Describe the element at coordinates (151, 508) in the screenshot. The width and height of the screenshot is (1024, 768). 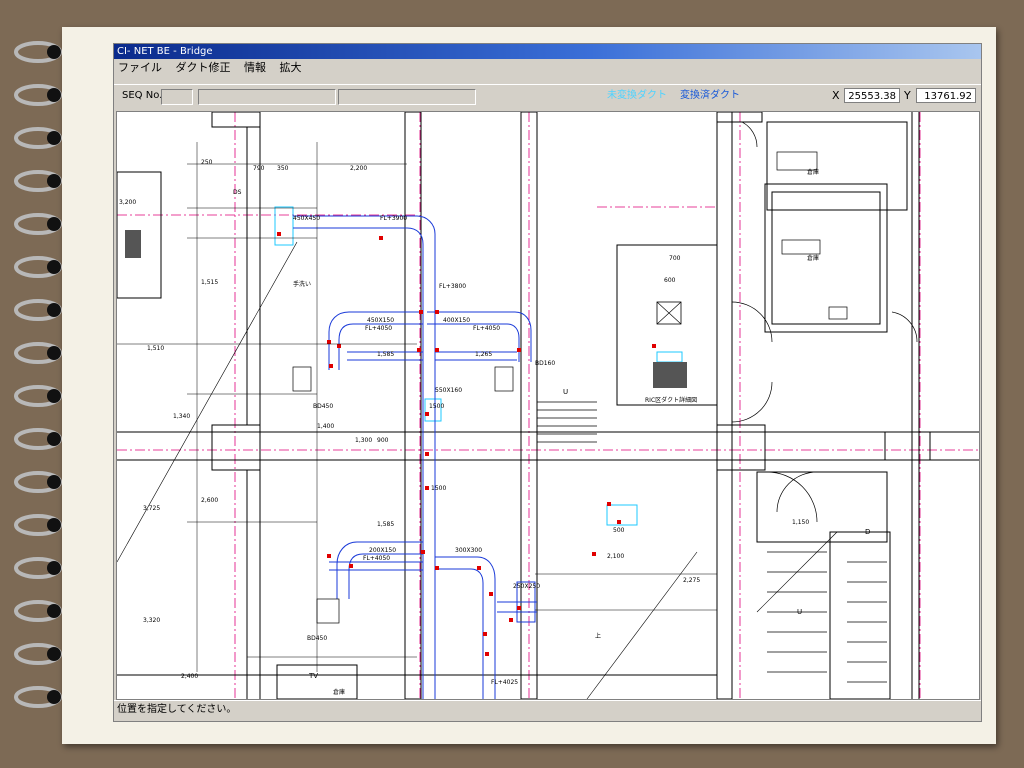
I see `label-dim-3725: 3,725` at that location.